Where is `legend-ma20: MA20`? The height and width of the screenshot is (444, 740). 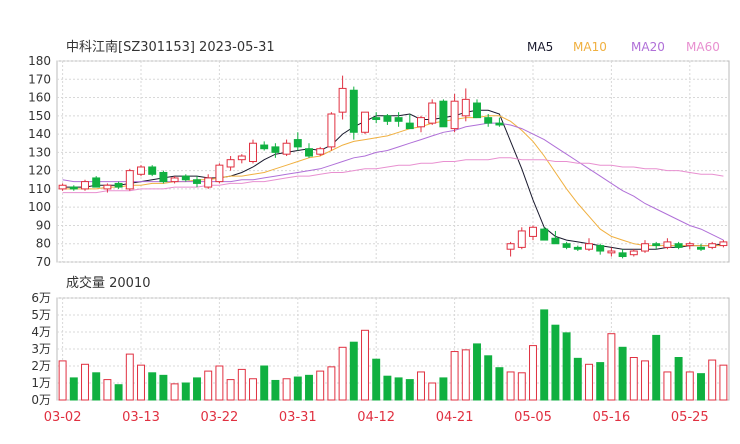
legend-ma20: MA20 is located at coordinates (648, 47).